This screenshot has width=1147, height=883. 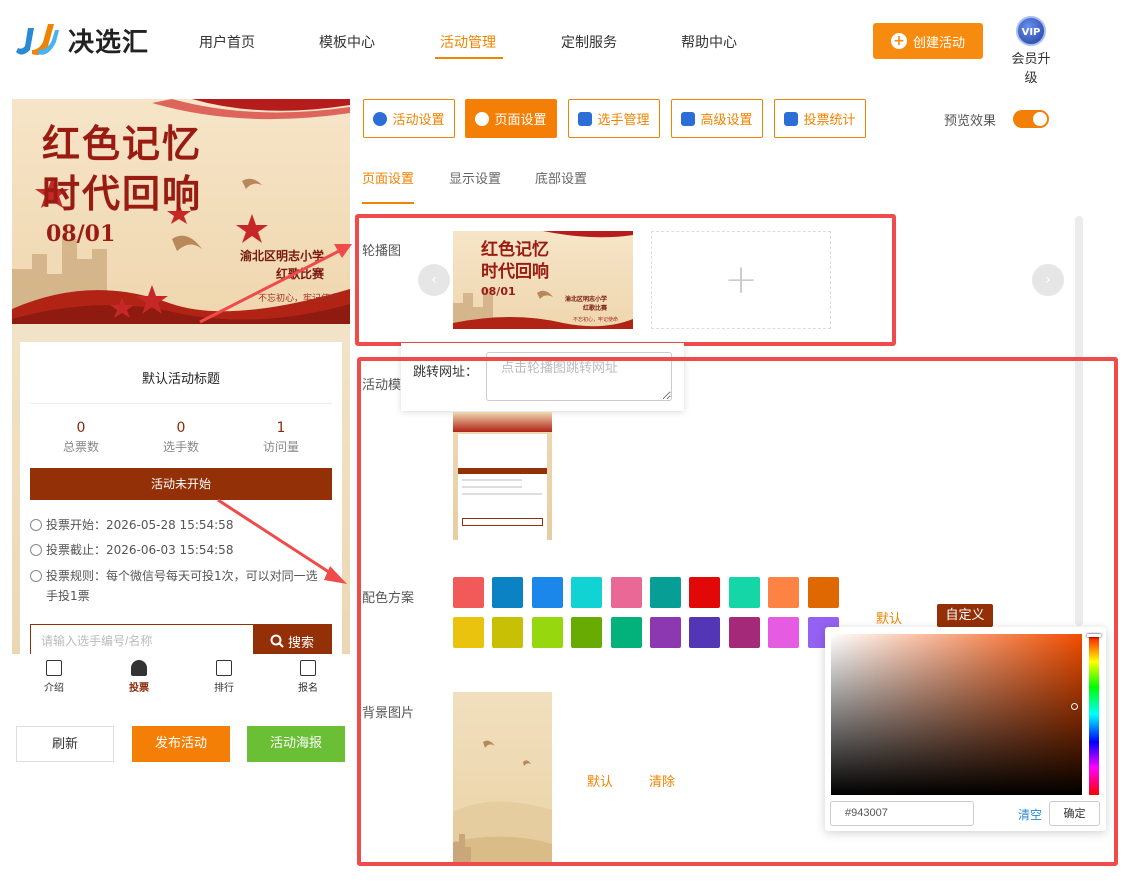 What do you see at coordinates (600, 780) in the screenshot?
I see `background-default-link: 默认` at bounding box center [600, 780].